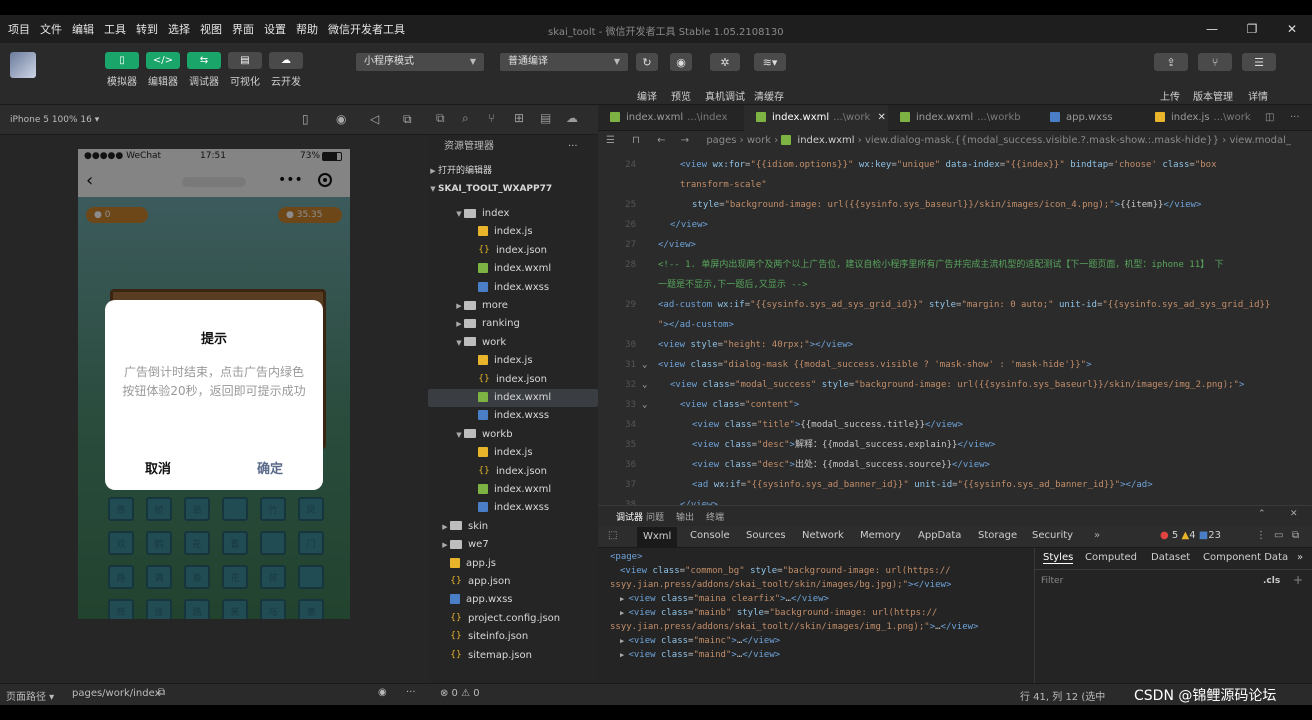 The image size is (1312, 720). I want to click on devtools-top-tab: 输出, so click(685, 516).